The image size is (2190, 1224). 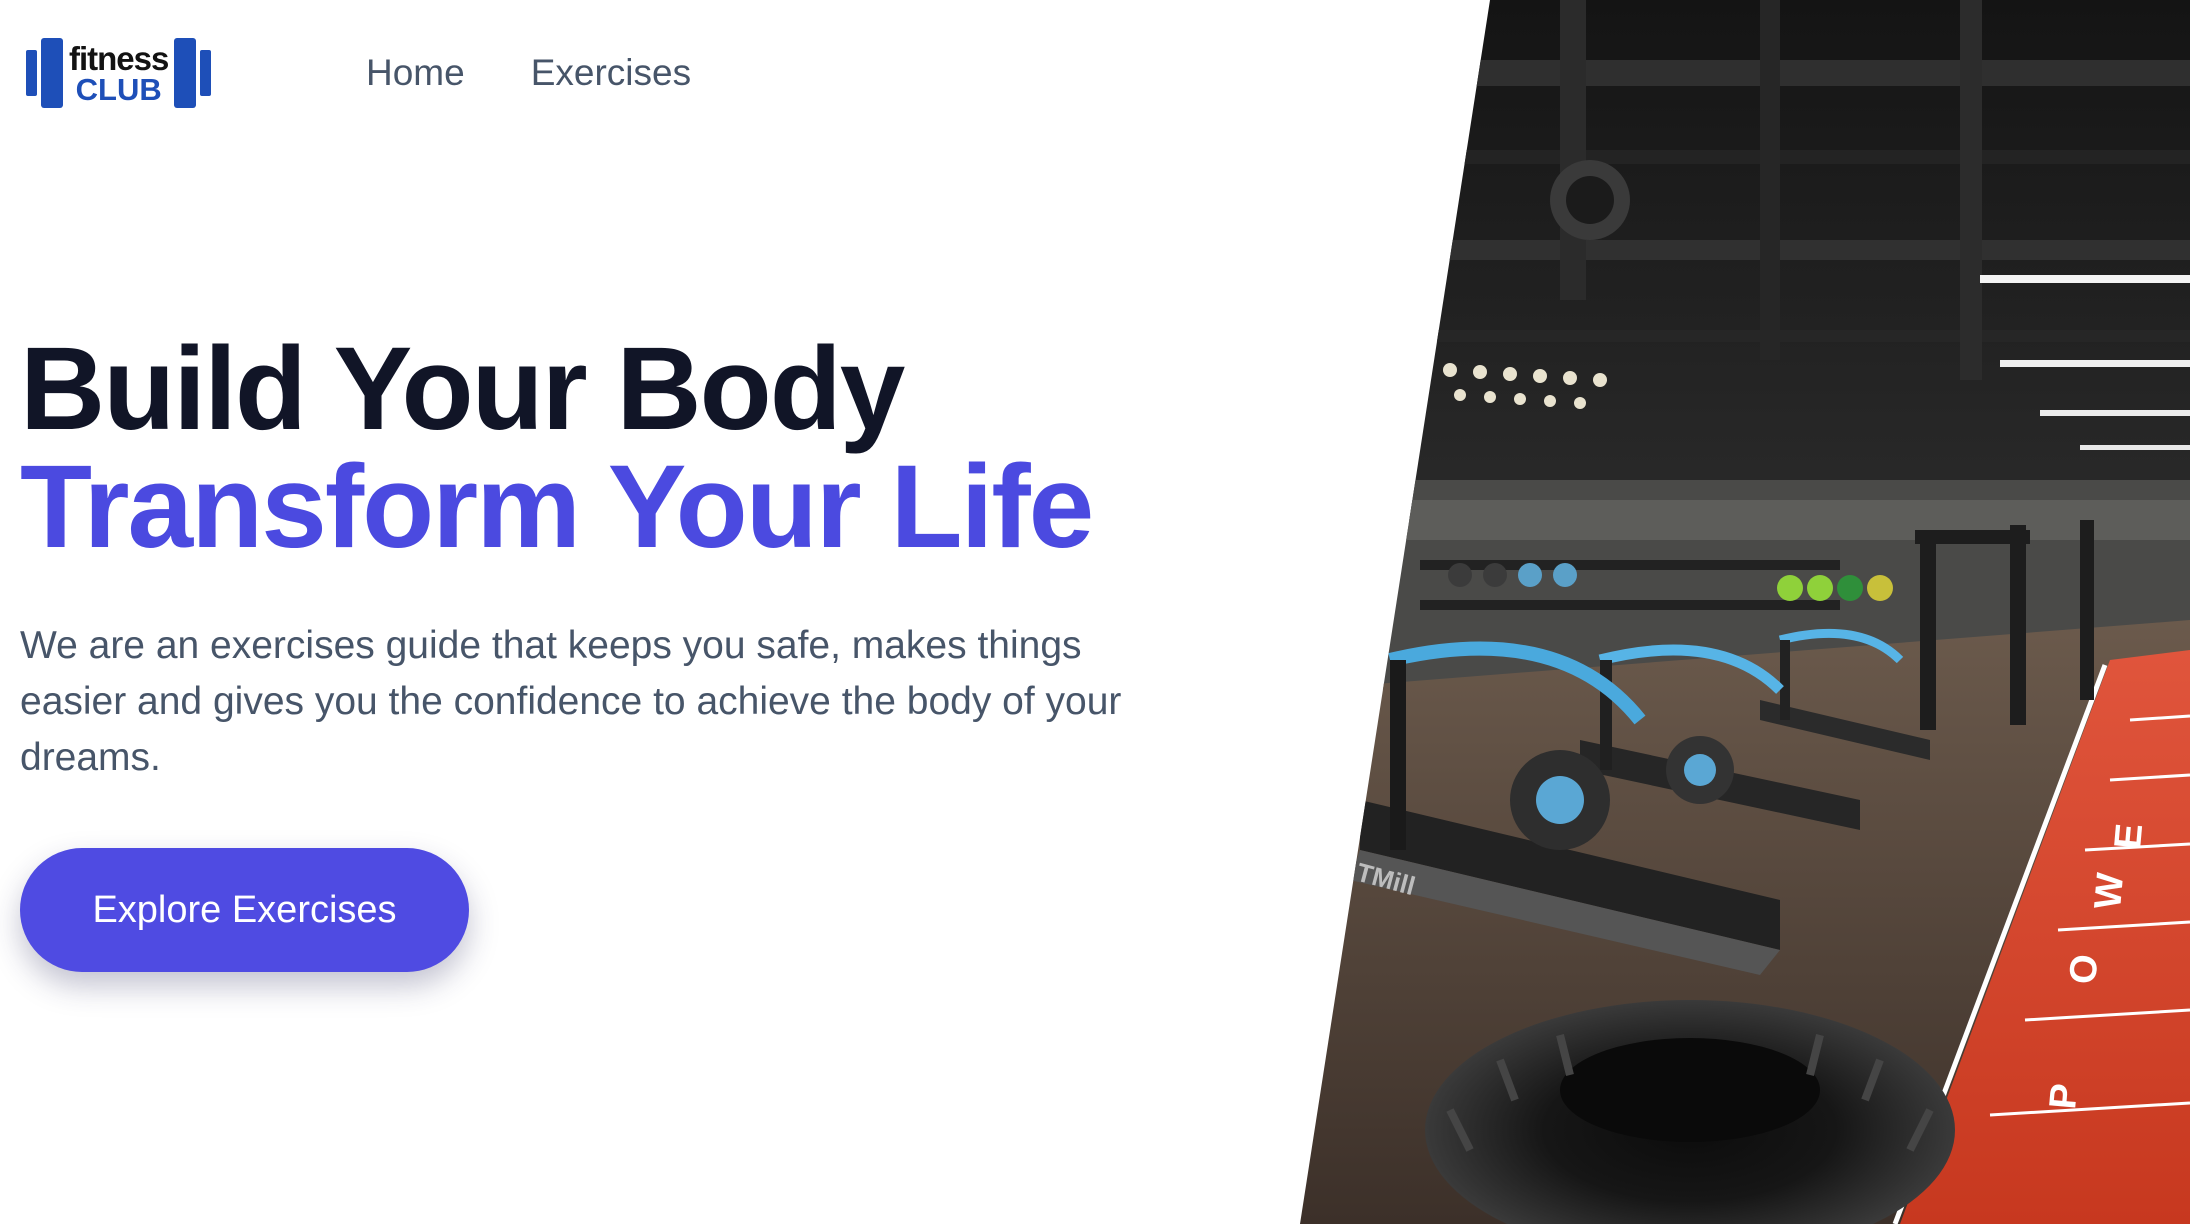 What do you see at coordinates (611, 73) in the screenshot?
I see `nav-link-exercises: Exercises` at bounding box center [611, 73].